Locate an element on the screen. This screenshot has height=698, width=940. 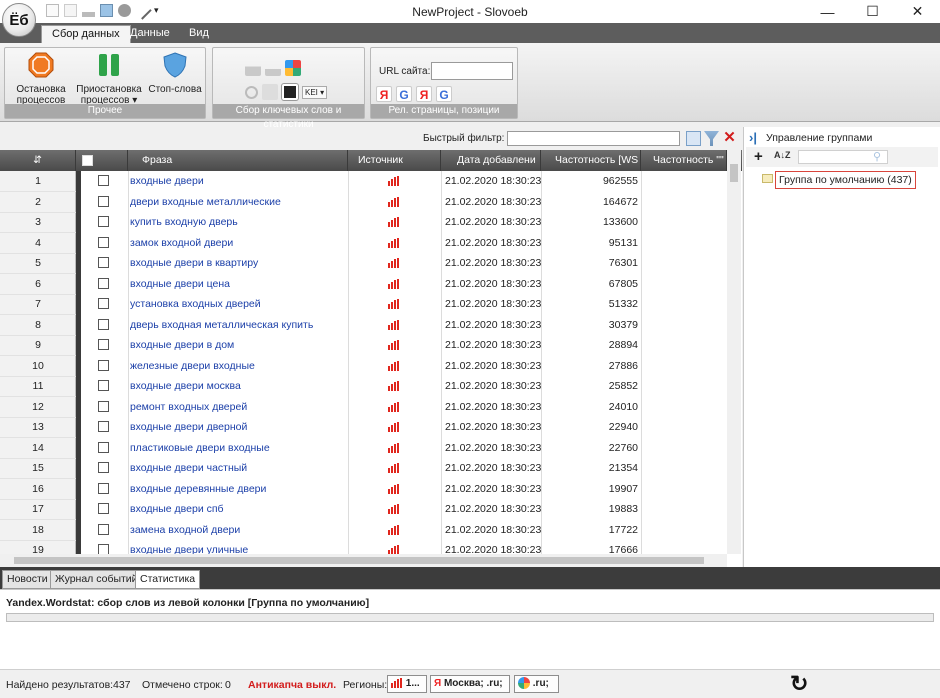
row-phrase: пластиковые двери входные is located at coordinates (237, 448).